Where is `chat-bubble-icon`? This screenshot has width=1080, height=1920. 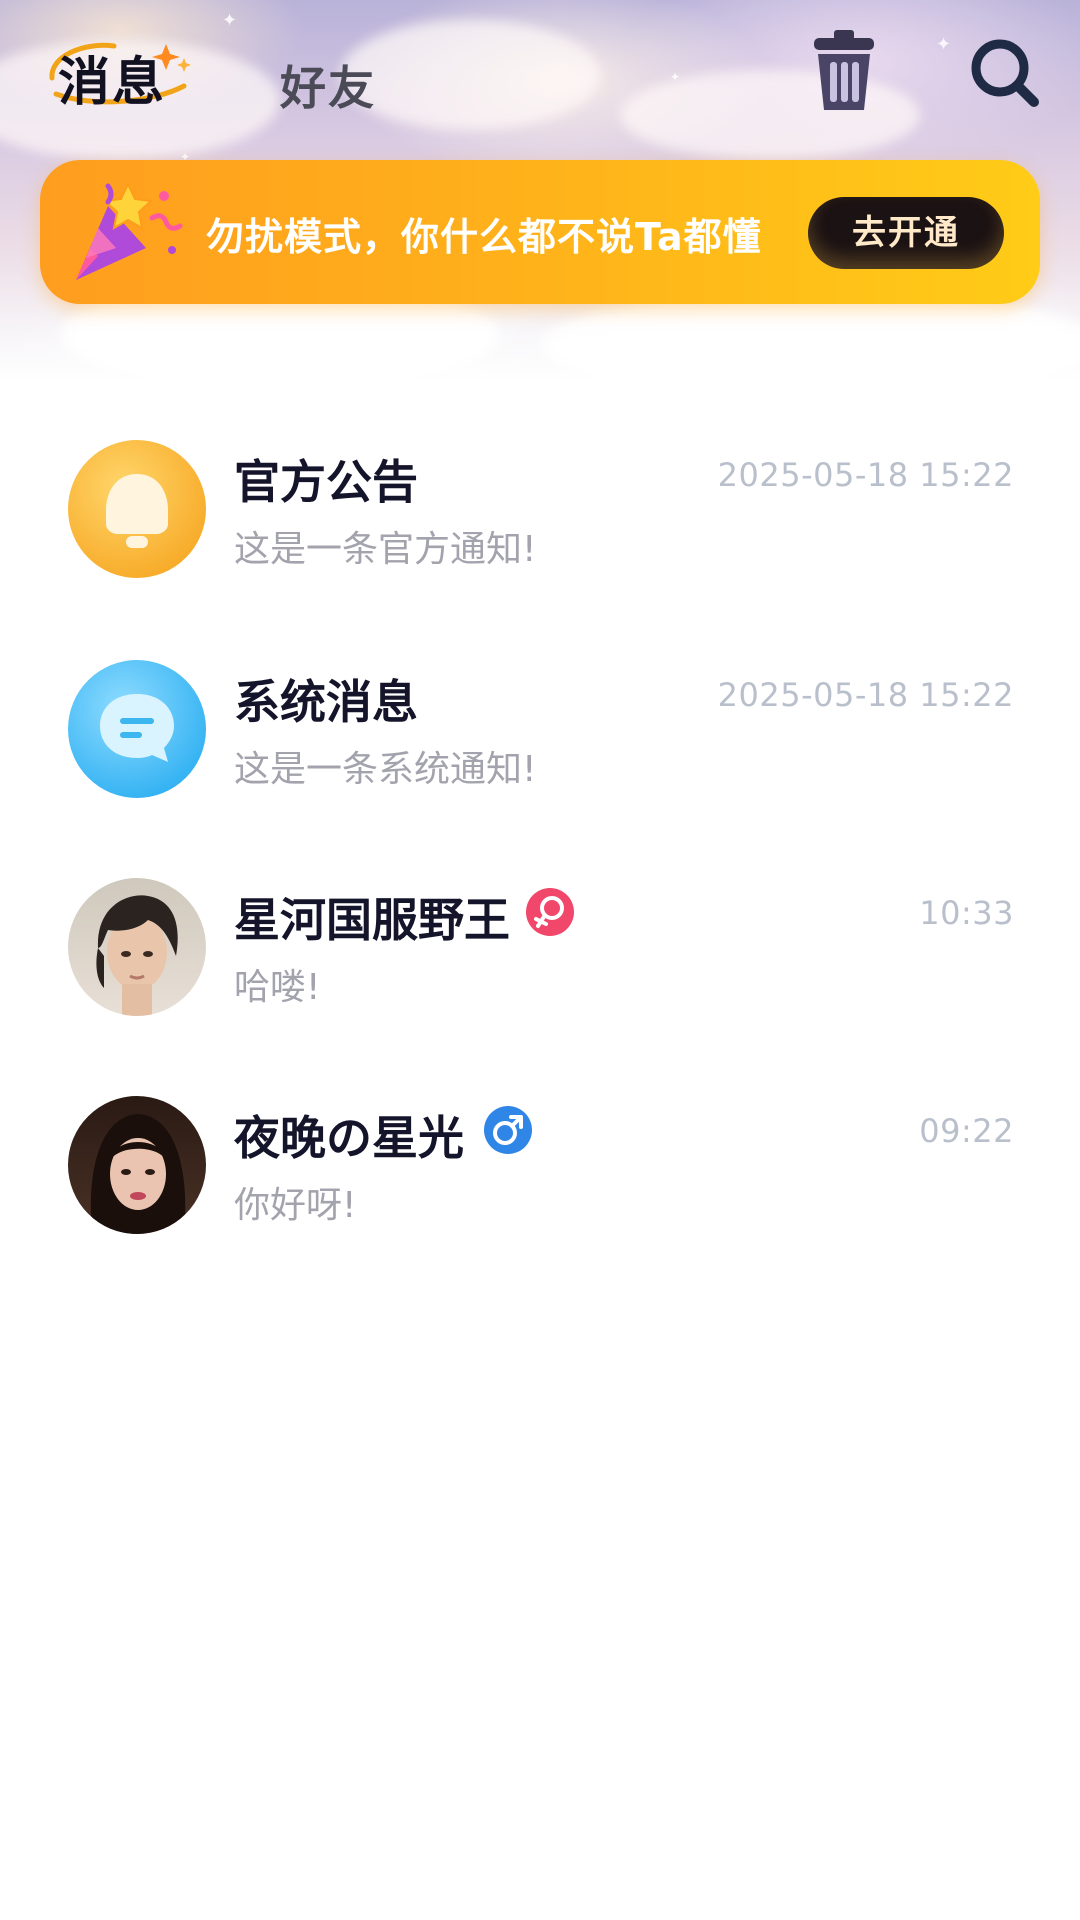
chat-bubble-icon is located at coordinates (137, 728).